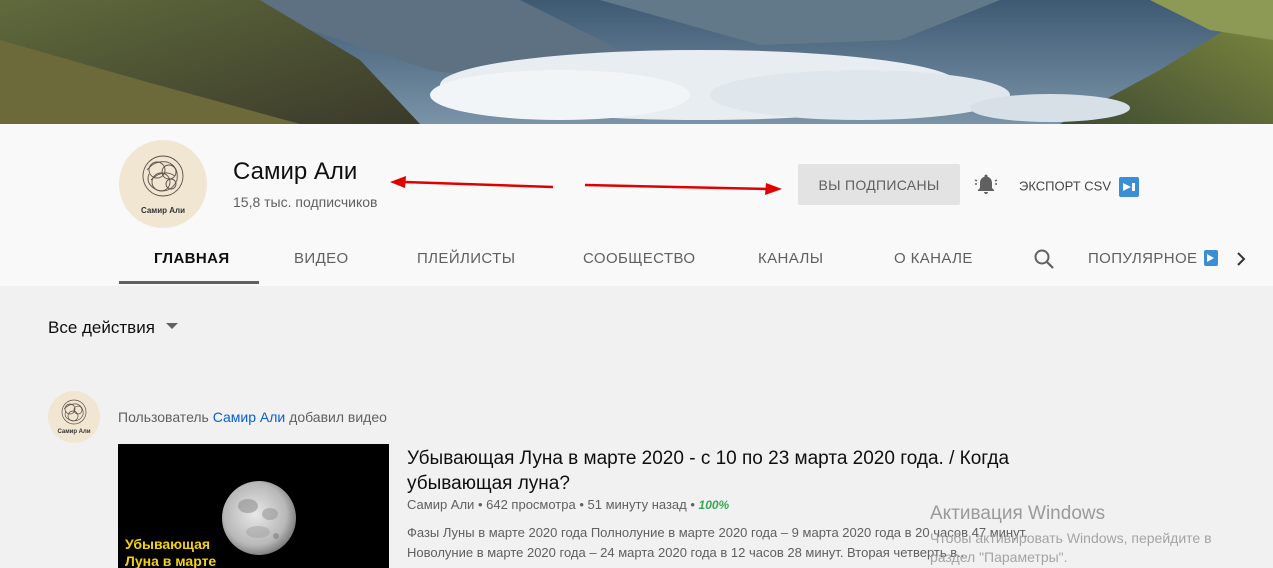  I want to click on activity-filter-dropdown: Все действия, so click(113, 326).